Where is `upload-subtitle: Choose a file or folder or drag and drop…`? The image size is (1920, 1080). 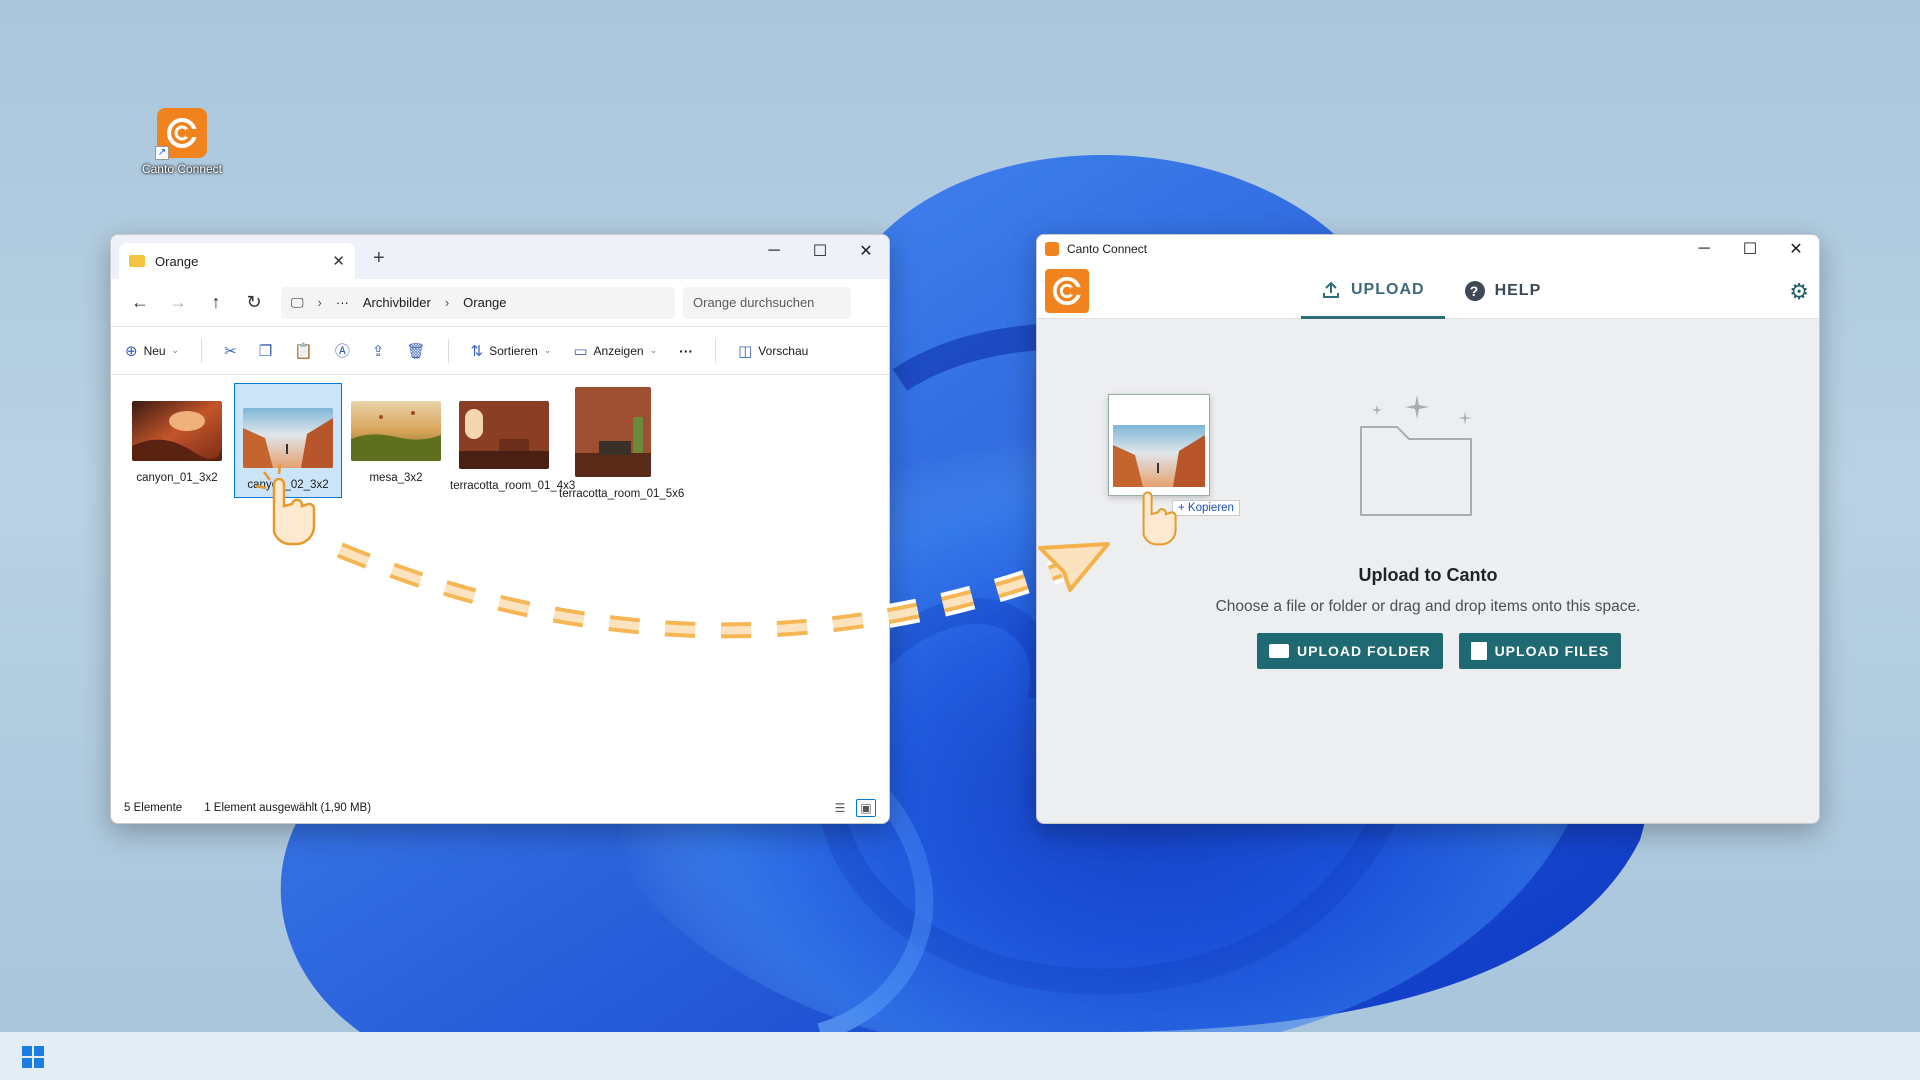 upload-subtitle: Choose a file or folder or drag and drop… is located at coordinates (1428, 606).